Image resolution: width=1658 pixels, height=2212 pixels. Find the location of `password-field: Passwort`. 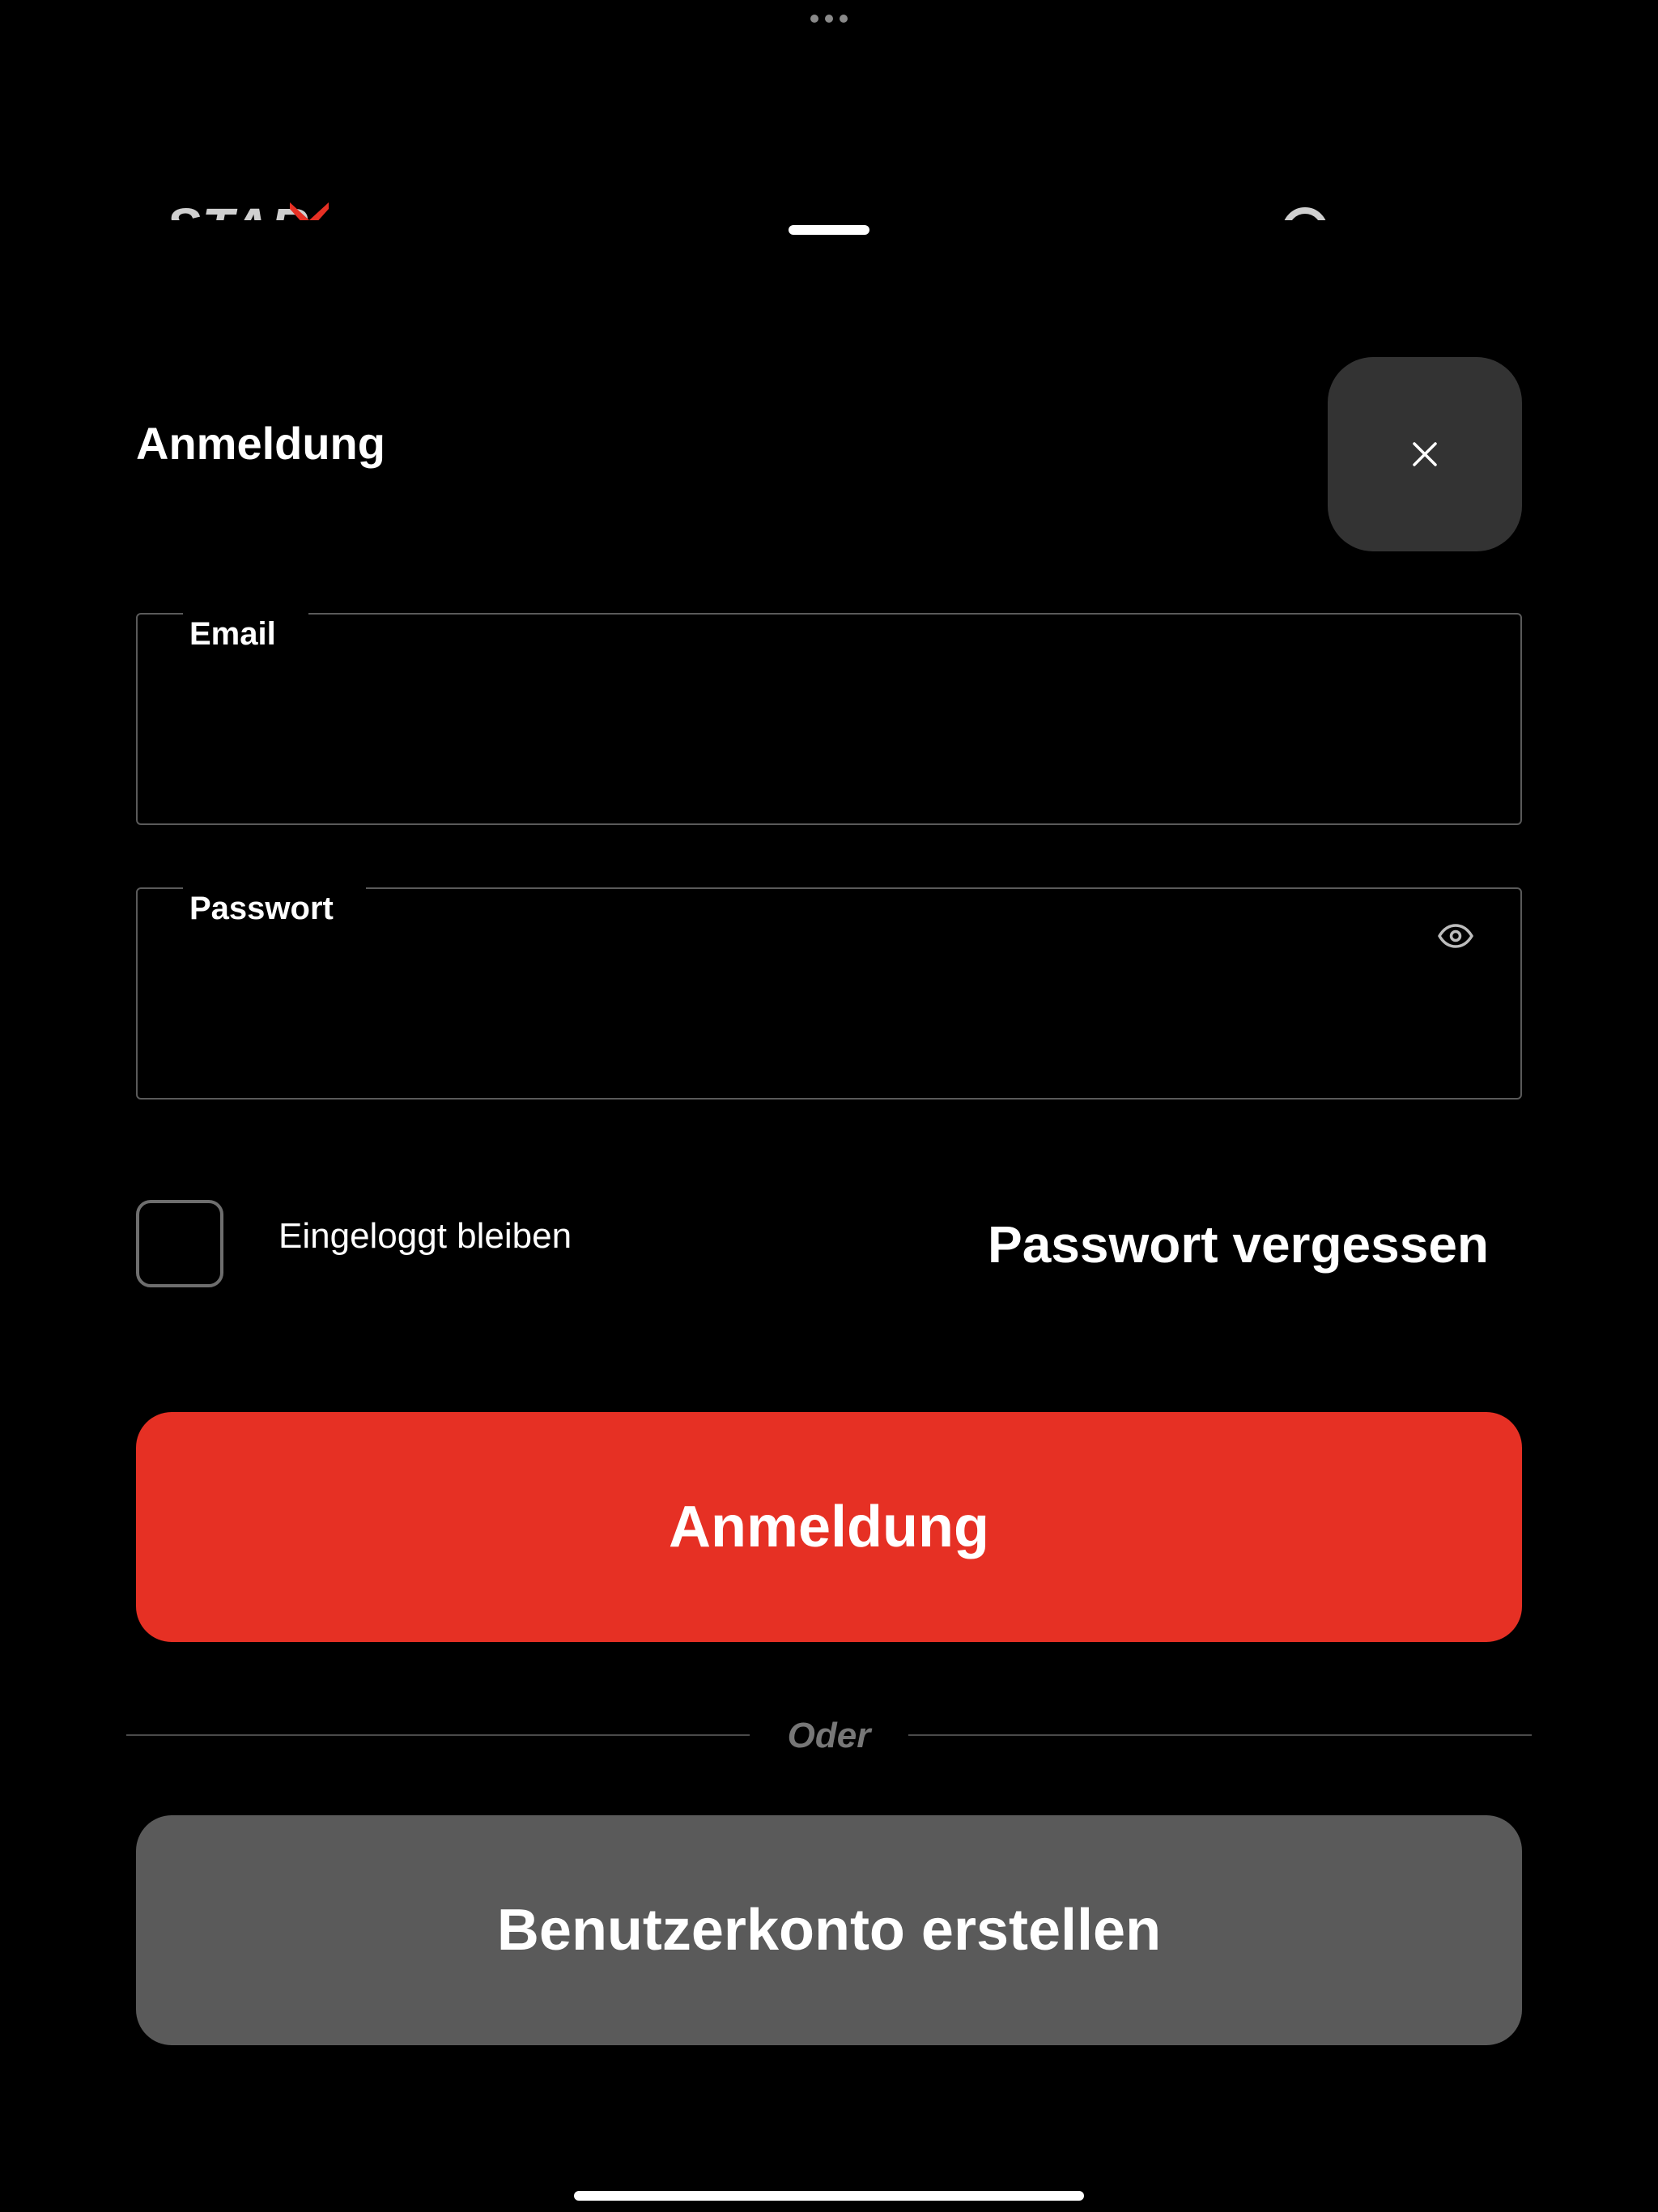

password-field: Passwort is located at coordinates (829, 993).